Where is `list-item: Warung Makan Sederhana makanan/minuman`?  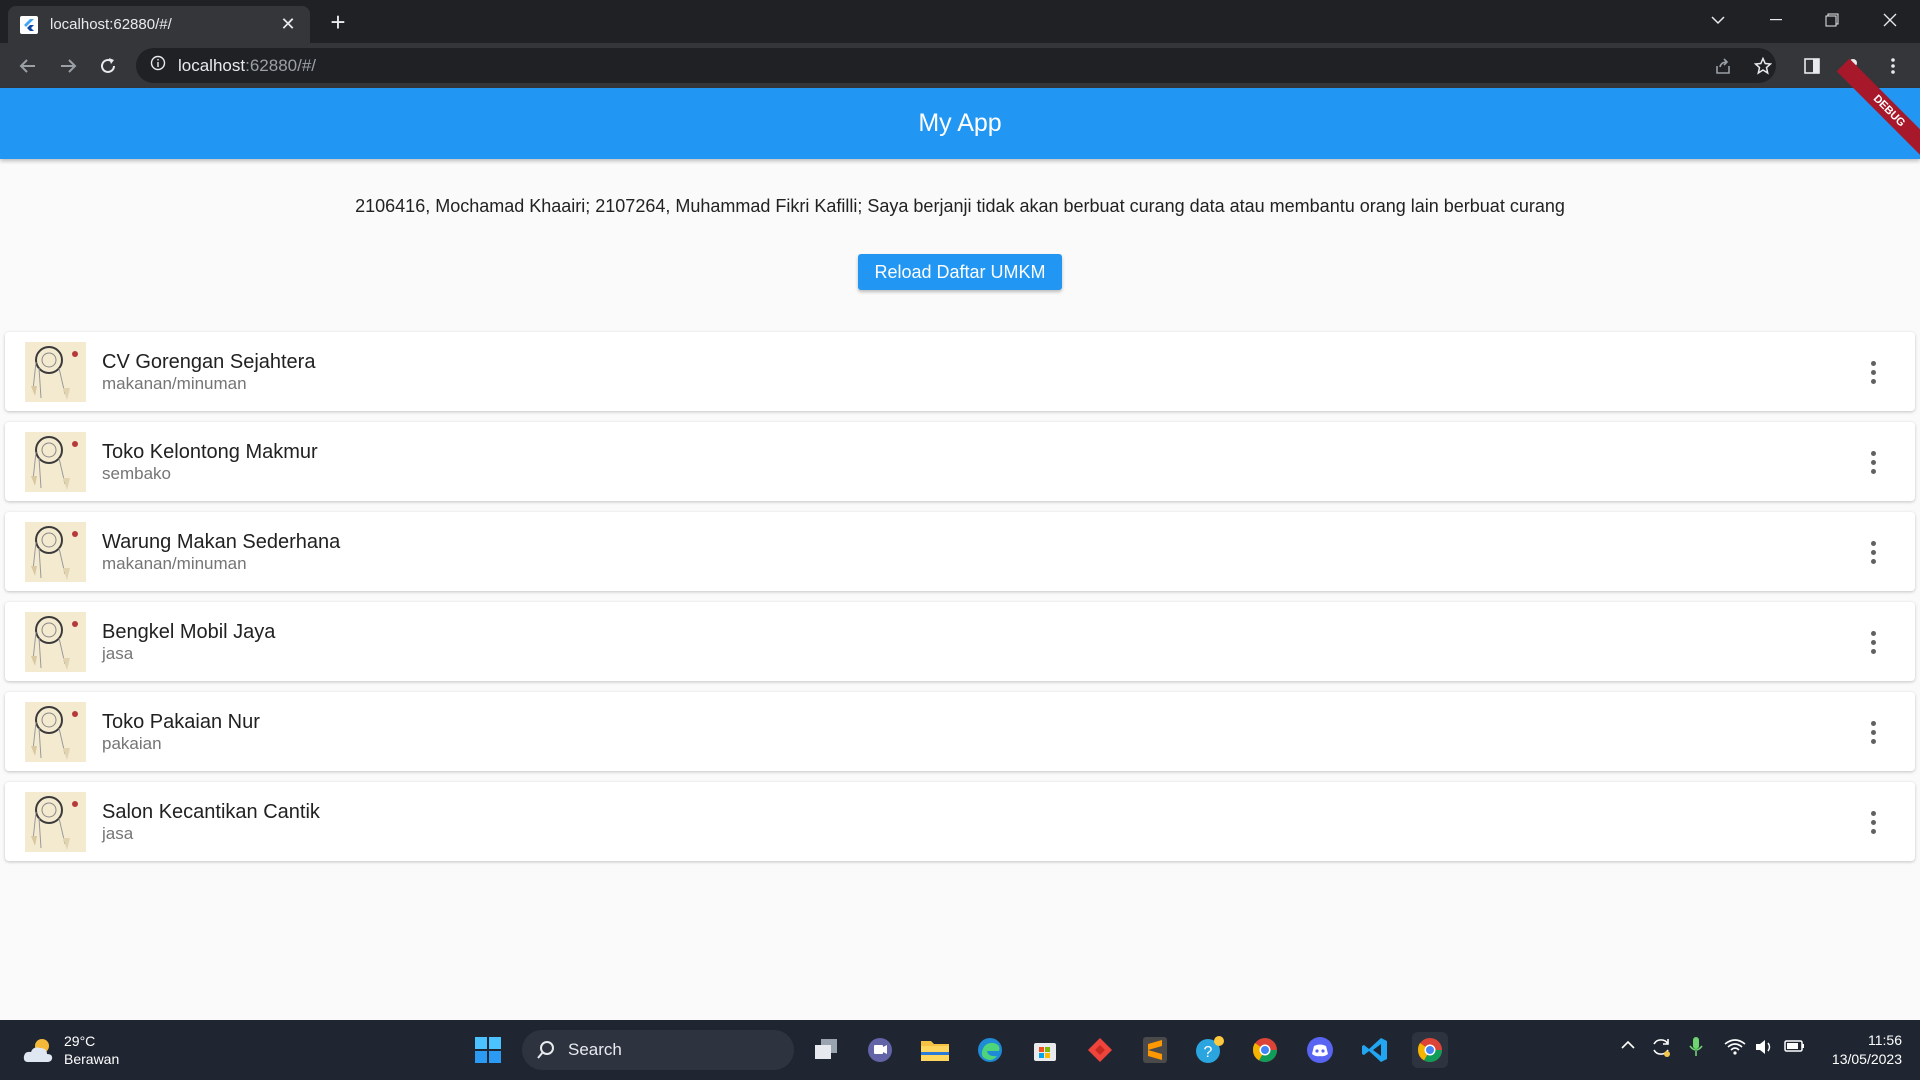 list-item: Warung Makan Sederhana makanan/minuman is located at coordinates (960, 551).